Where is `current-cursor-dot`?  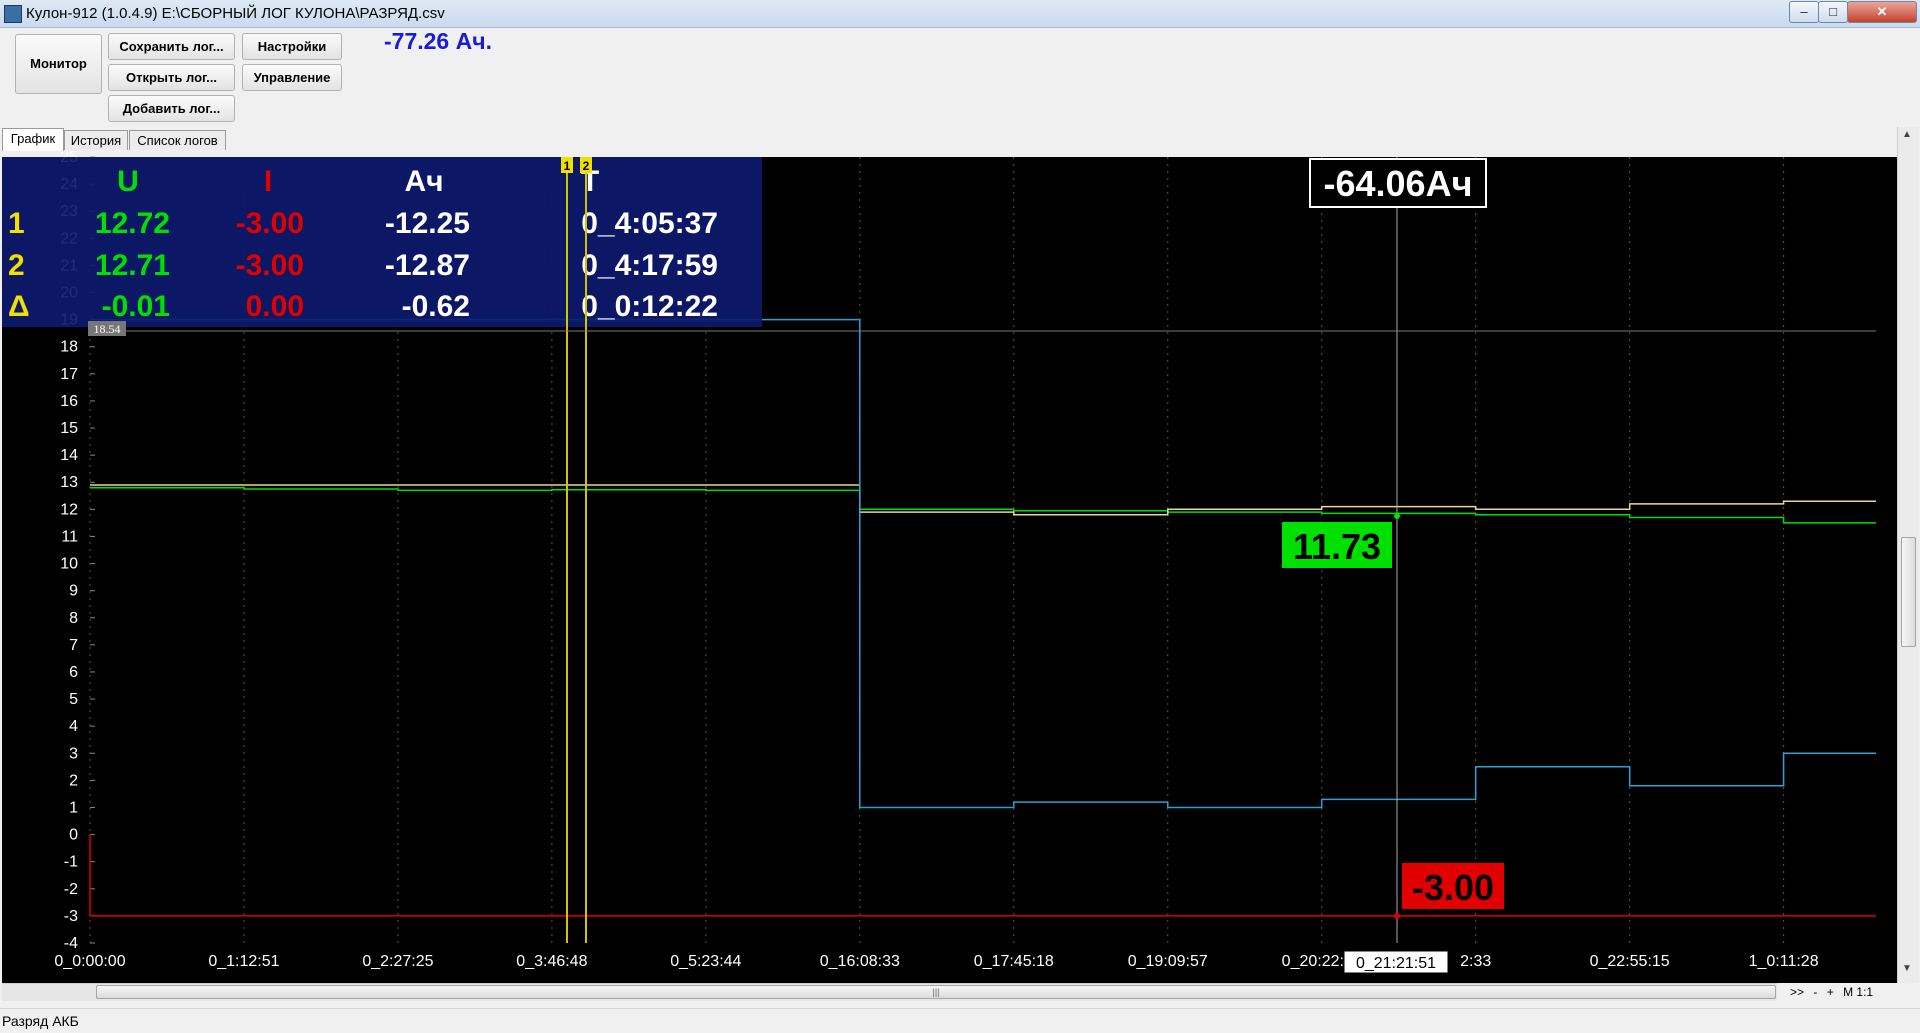 current-cursor-dot is located at coordinates (1397, 916).